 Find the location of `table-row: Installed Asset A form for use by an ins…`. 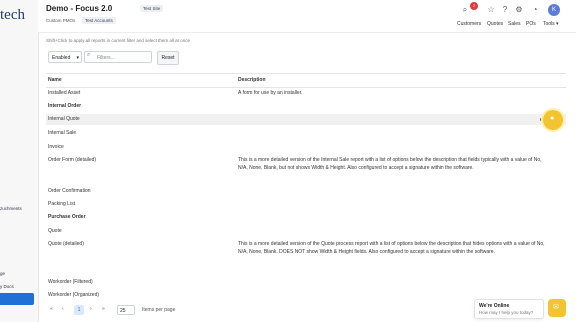

table-row: Installed Asset A form for use by an ins… is located at coordinates (306, 93).